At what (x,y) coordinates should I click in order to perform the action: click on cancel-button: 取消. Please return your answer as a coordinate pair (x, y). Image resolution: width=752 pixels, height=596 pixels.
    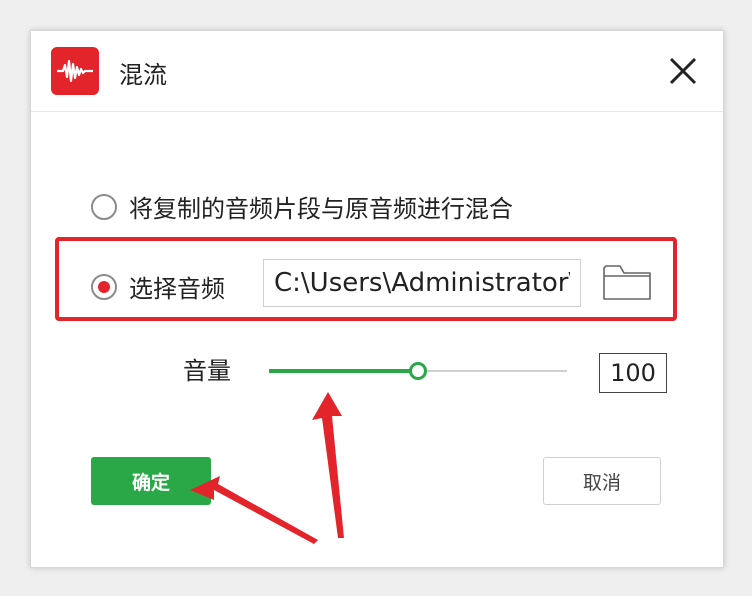
    Looking at the image, I should click on (602, 481).